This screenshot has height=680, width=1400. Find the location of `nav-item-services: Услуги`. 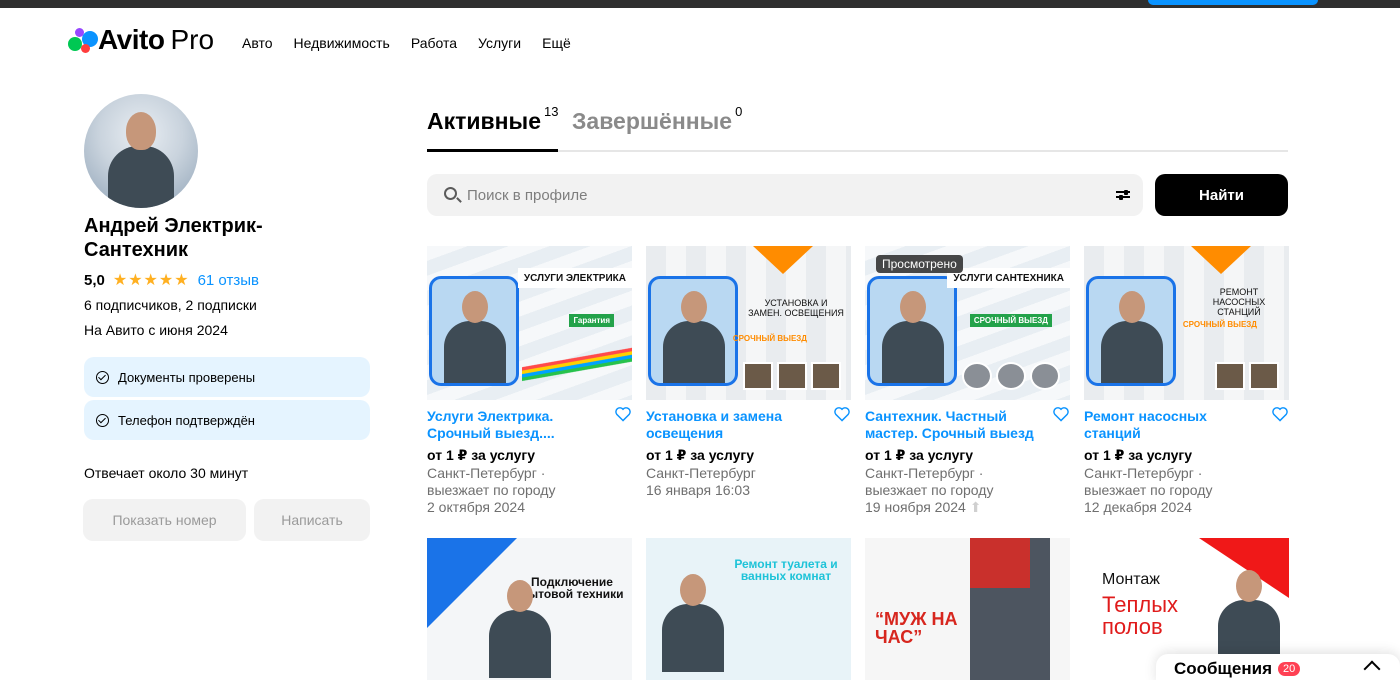

nav-item-services: Услуги is located at coordinates (499, 43).